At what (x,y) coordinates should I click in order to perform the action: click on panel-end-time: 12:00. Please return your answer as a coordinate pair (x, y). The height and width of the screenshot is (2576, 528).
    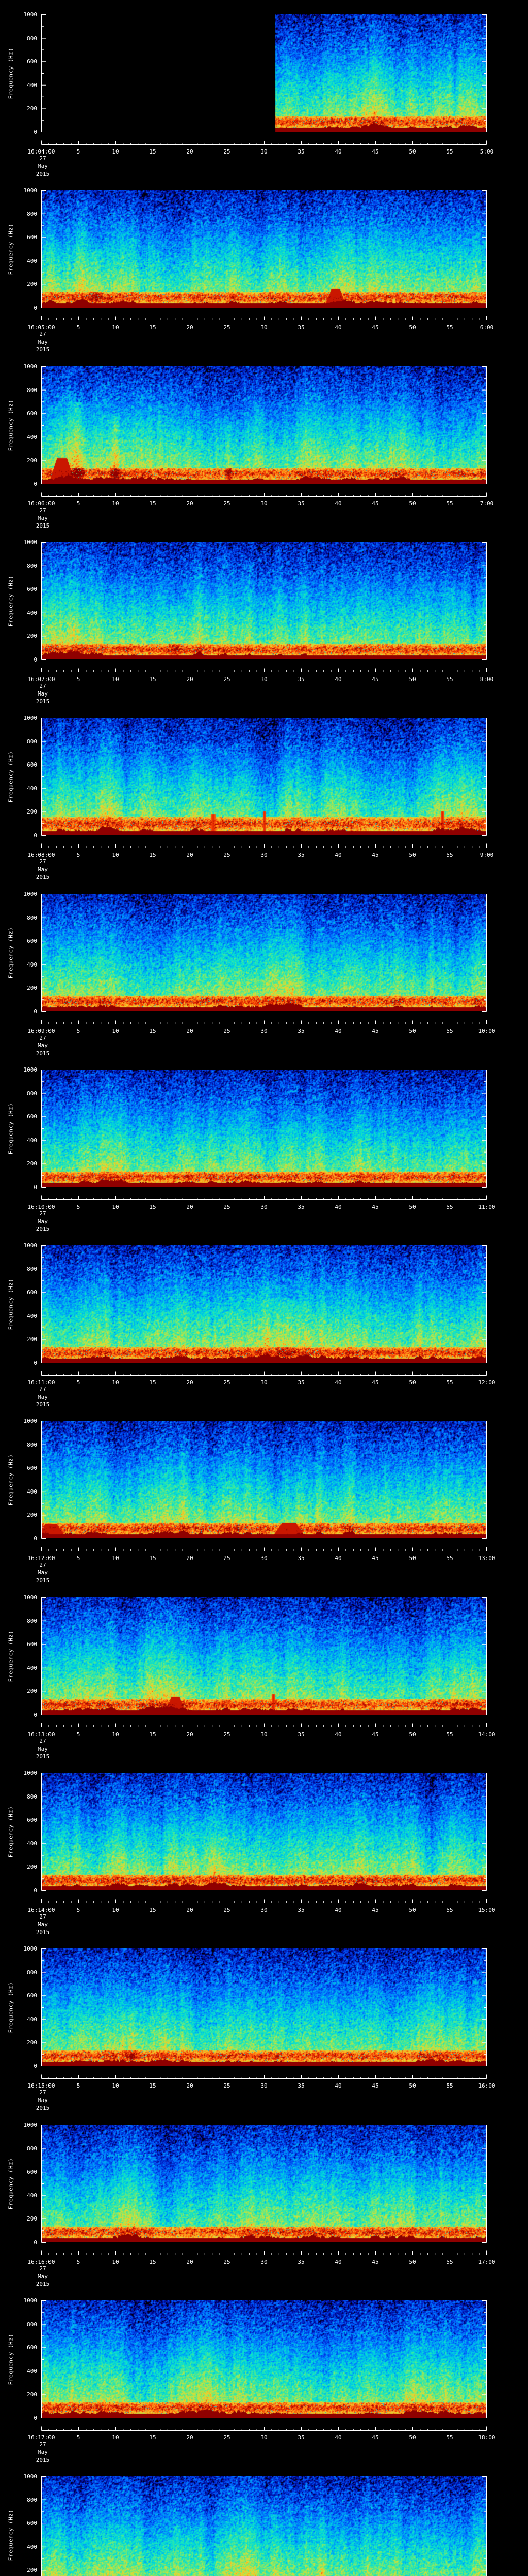
    Looking at the image, I should click on (487, 1382).